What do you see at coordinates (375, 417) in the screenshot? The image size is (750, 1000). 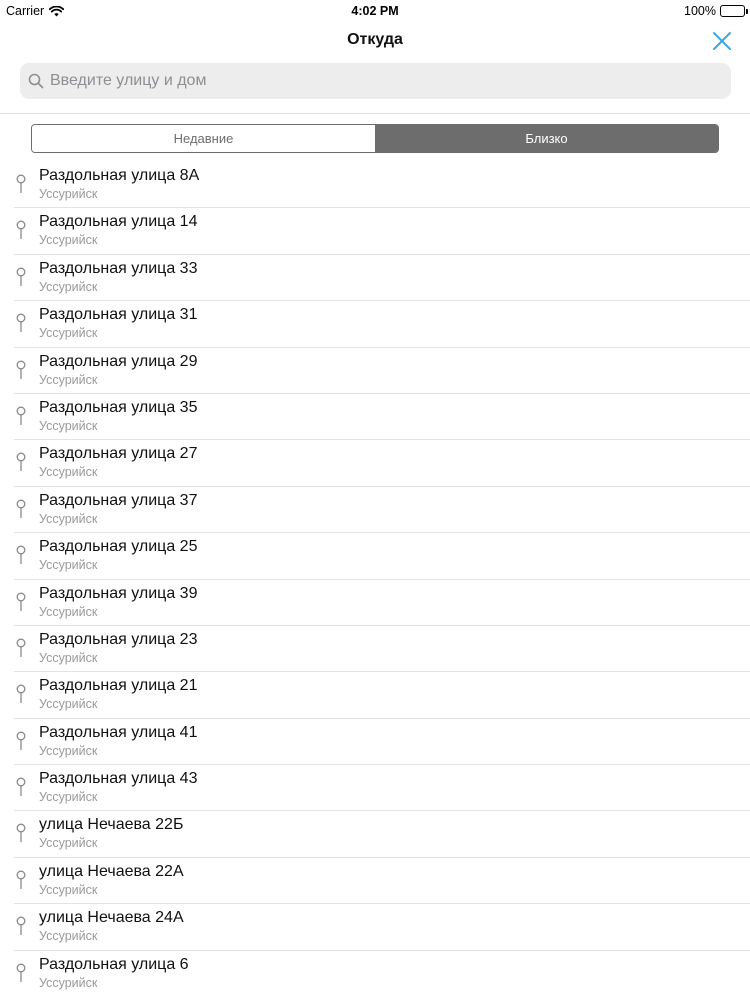 I see `list-item: Раздольная улица 35 Уссурийск` at bounding box center [375, 417].